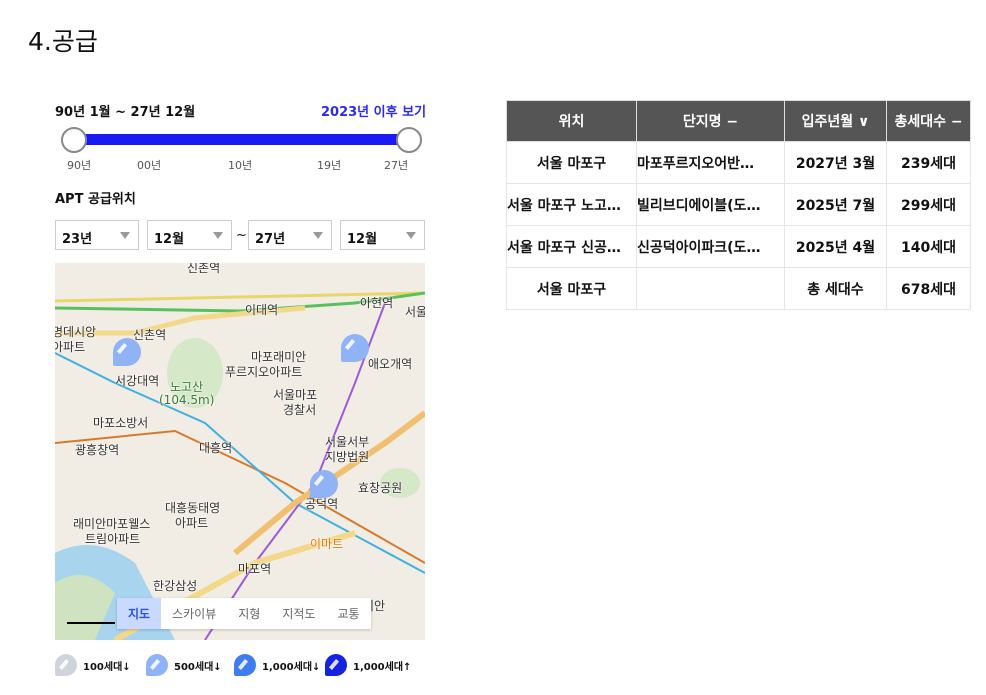  I want to click on map-label: 효창공원, so click(380, 488).